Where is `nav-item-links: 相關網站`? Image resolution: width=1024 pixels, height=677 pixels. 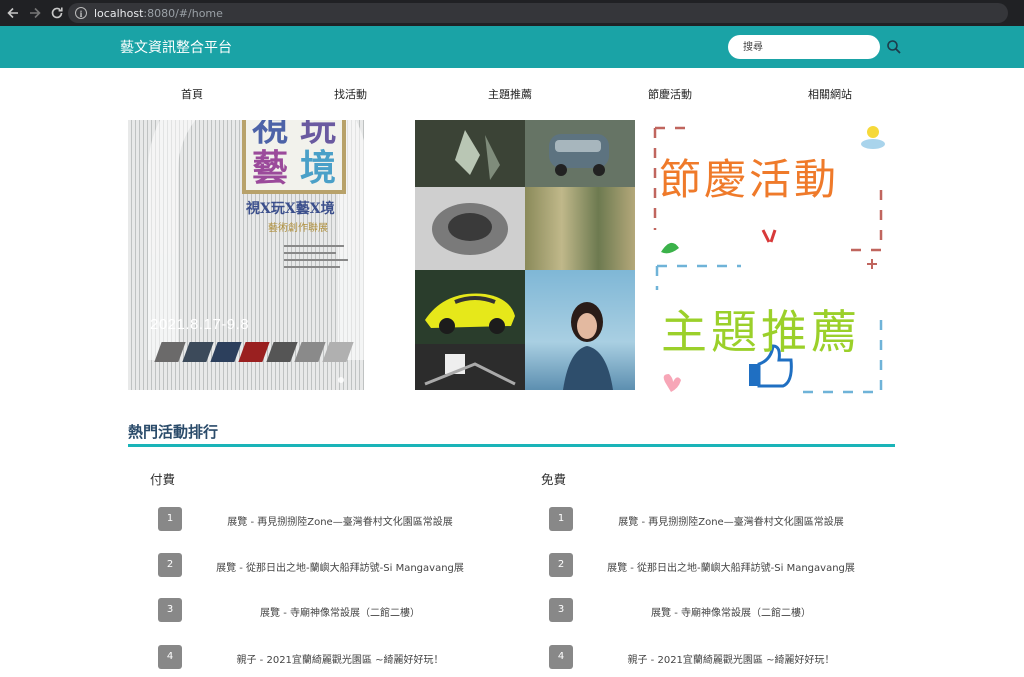
nav-item-links: 相關網站 is located at coordinates (830, 94).